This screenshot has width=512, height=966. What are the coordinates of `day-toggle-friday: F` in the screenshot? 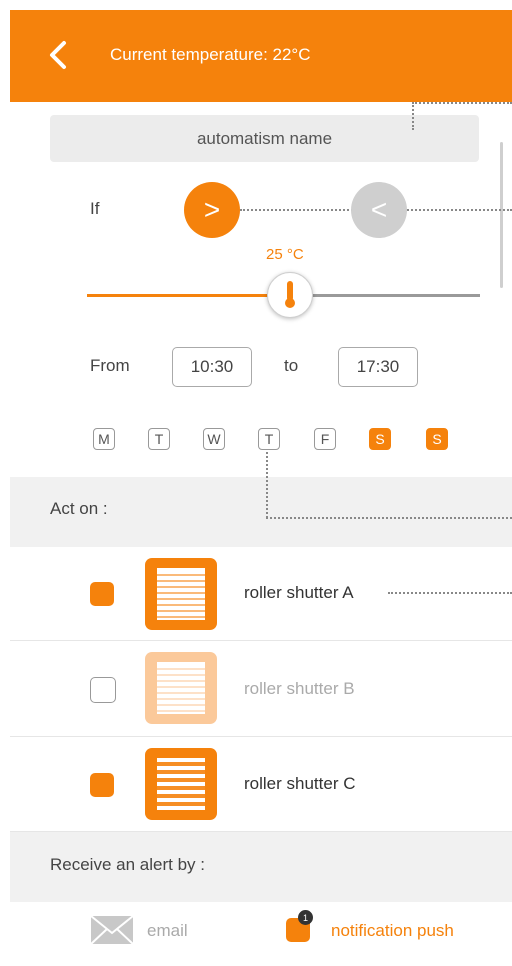 It's located at (325, 439).